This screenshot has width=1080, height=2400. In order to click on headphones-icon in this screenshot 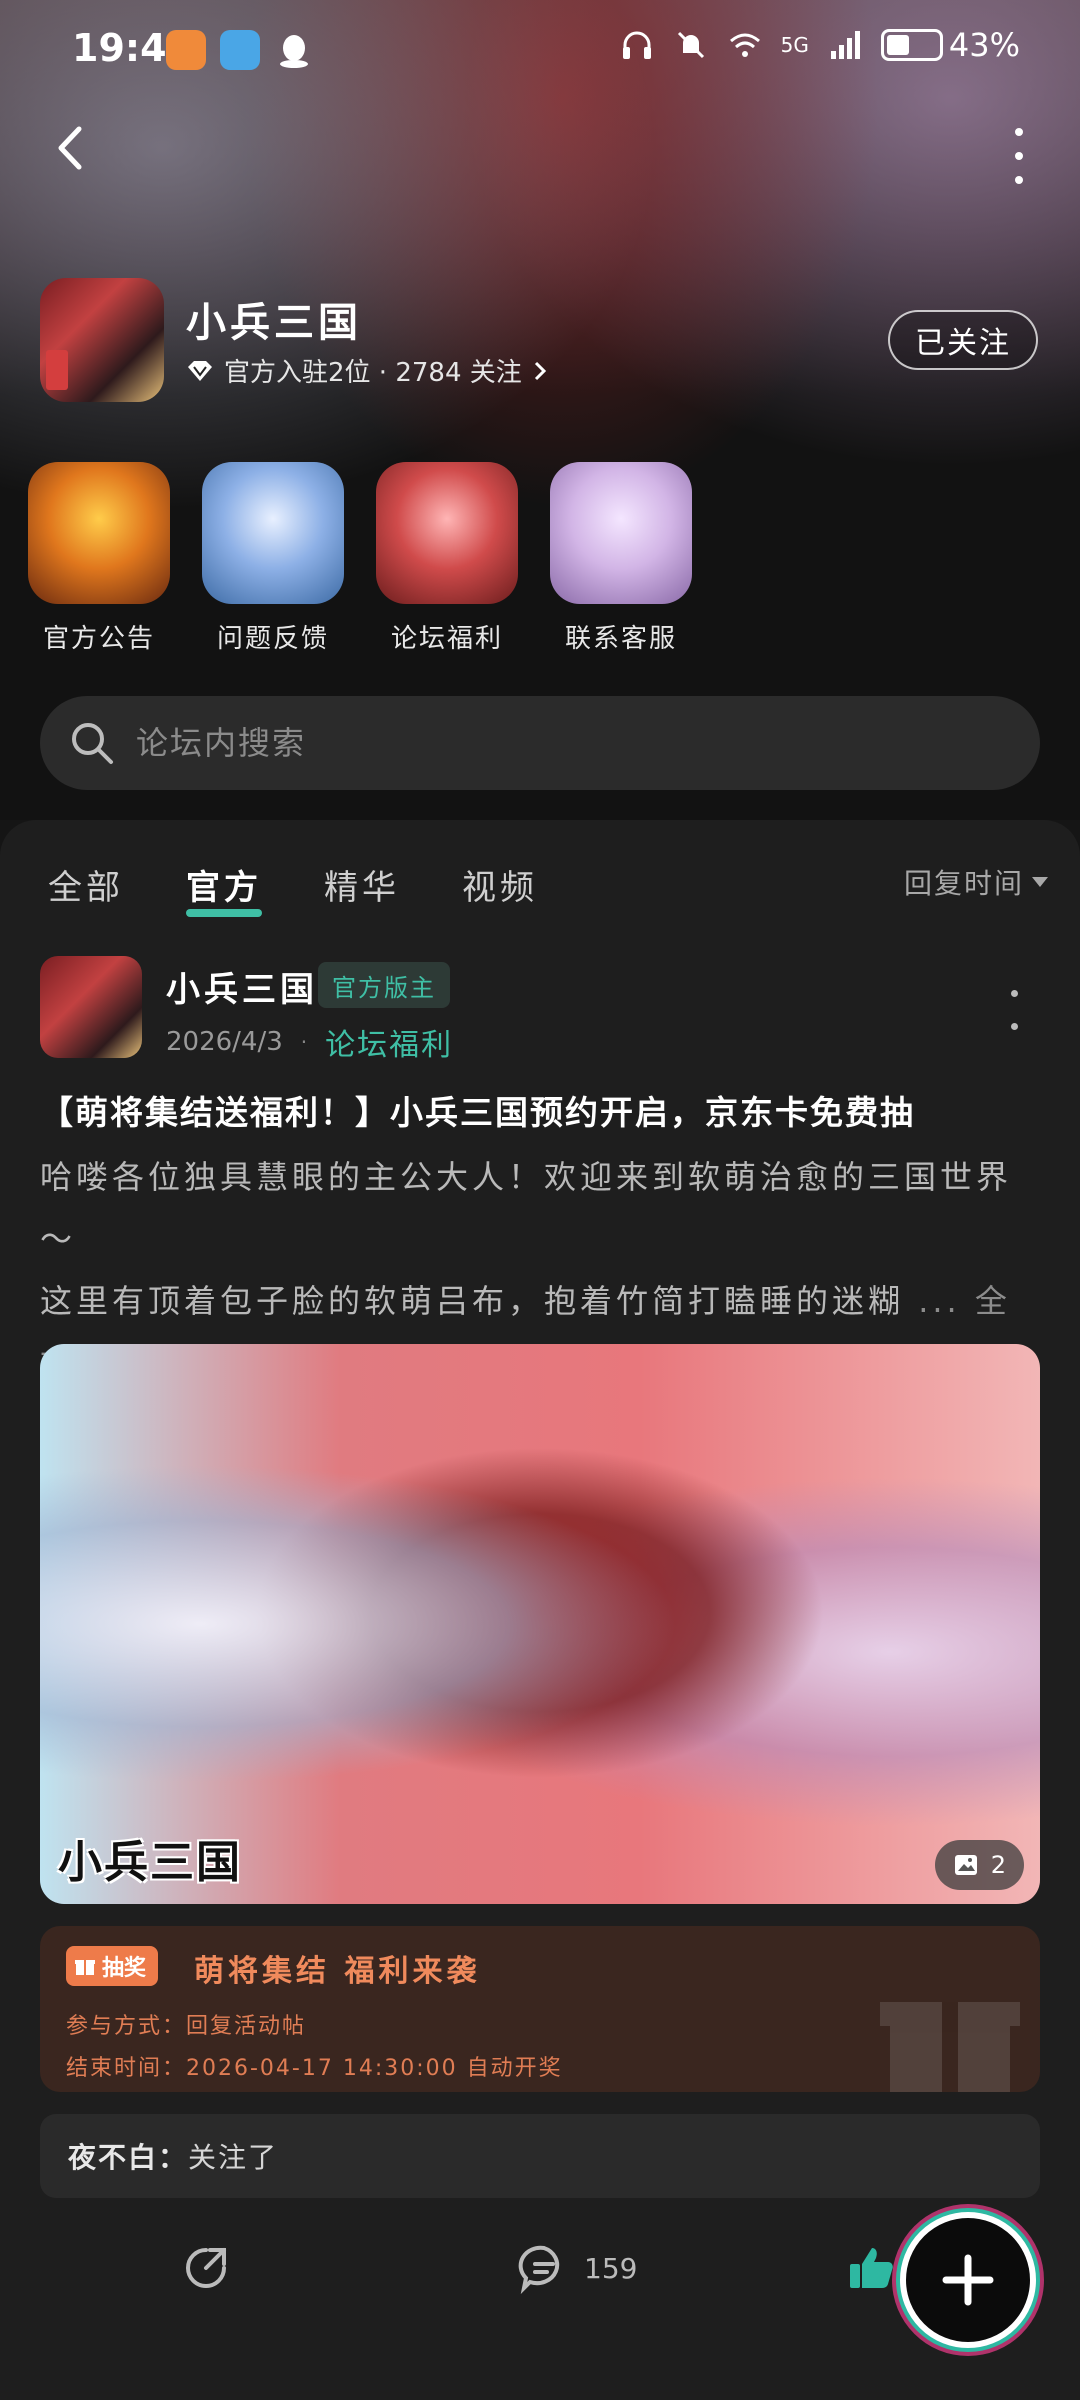, I will do `click(636, 45)`.